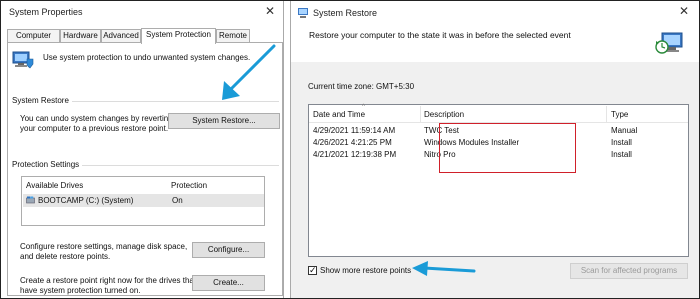  What do you see at coordinates (441, 130) in the screenshot?
I see `row-description: TWC Test` at bounding box center [441, 130].